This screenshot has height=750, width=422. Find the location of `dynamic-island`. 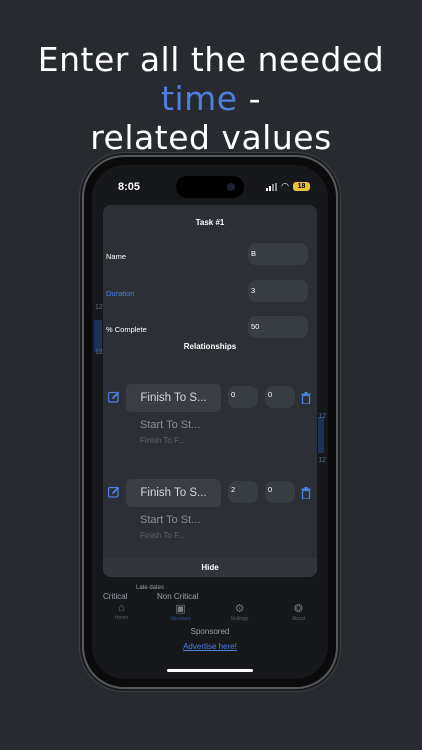

dynamic-island is located at coordinates (210, 187).